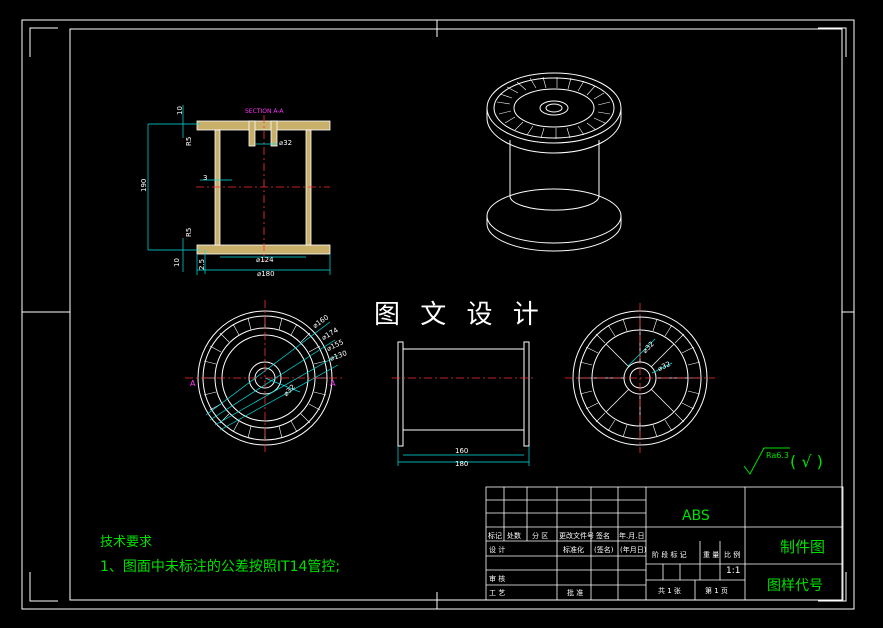 Image resolution: width=883 pixels, height=628 pixels. What do you see at coordinates (497, 550) in the screenshot?
I see `tb-label-design: 设 计` at bounding box center [497, 550].